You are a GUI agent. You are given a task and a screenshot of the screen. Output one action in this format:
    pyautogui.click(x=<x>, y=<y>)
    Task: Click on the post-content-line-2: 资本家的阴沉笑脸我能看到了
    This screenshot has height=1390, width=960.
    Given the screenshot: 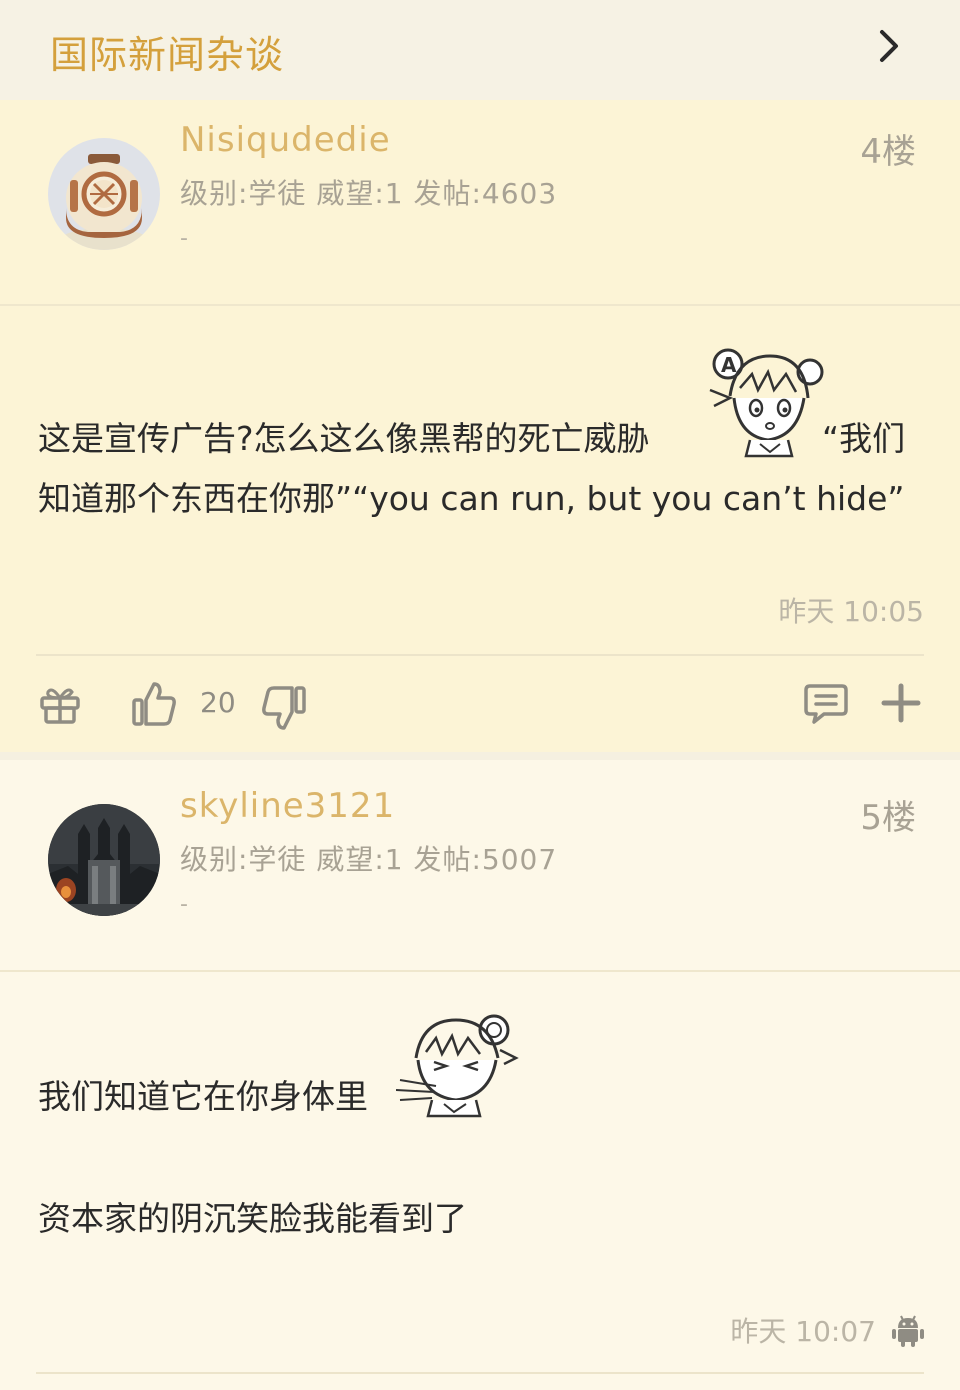 What is the action you would take?
    pyautogui.click(x=252, y=1218)
    